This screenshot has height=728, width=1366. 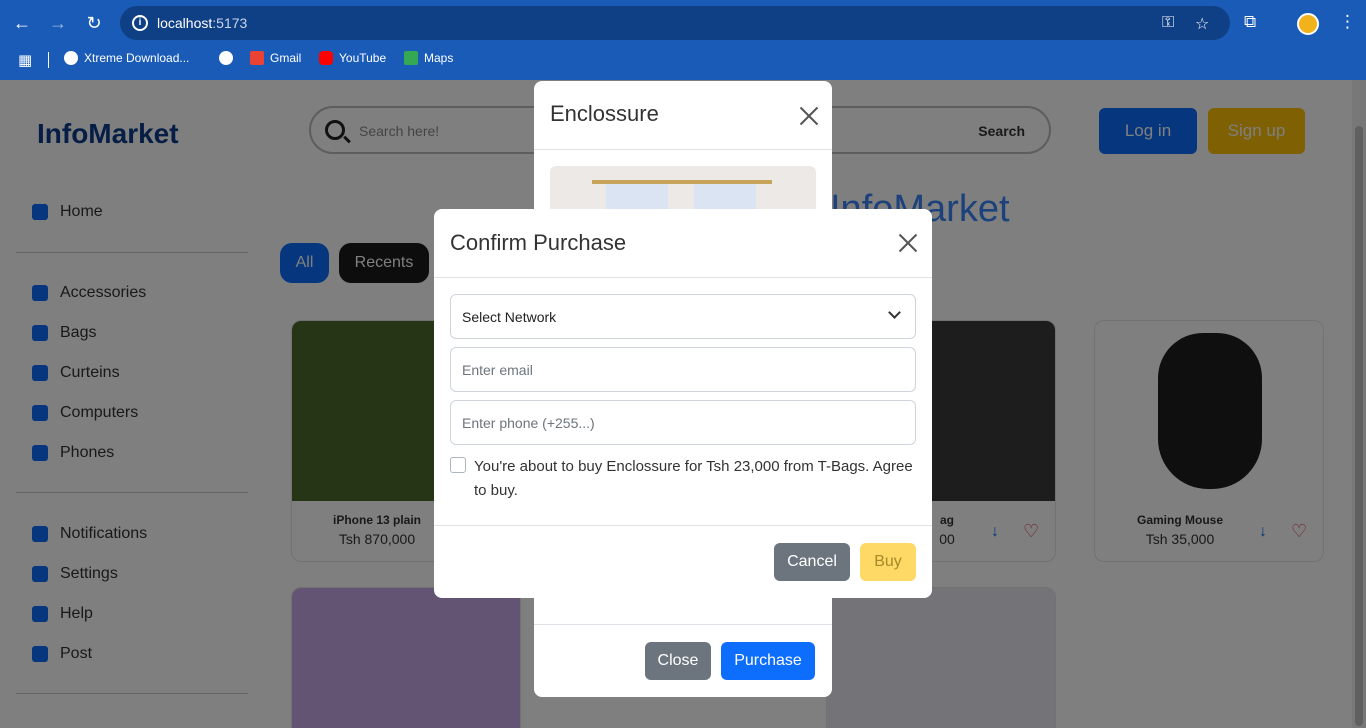 What do you see at coordinates (683, 316) in the screenshot?
I see `network-select: Select Network` at bounding box center [683, 316].